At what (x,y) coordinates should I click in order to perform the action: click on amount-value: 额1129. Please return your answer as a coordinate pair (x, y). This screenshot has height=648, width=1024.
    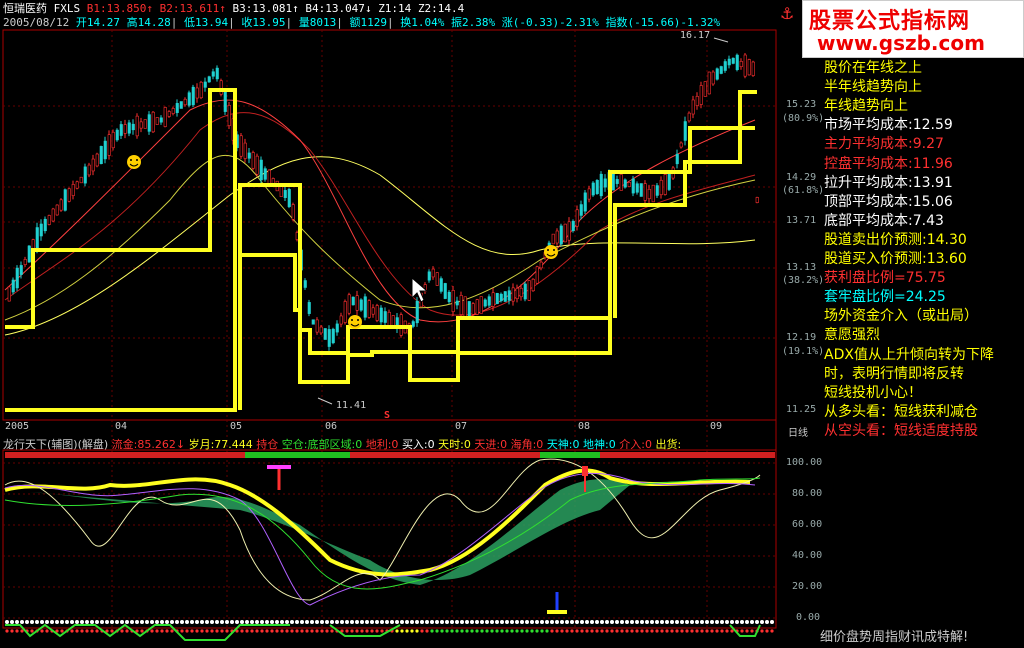
    Looking at the image, I should click on (368, 22).